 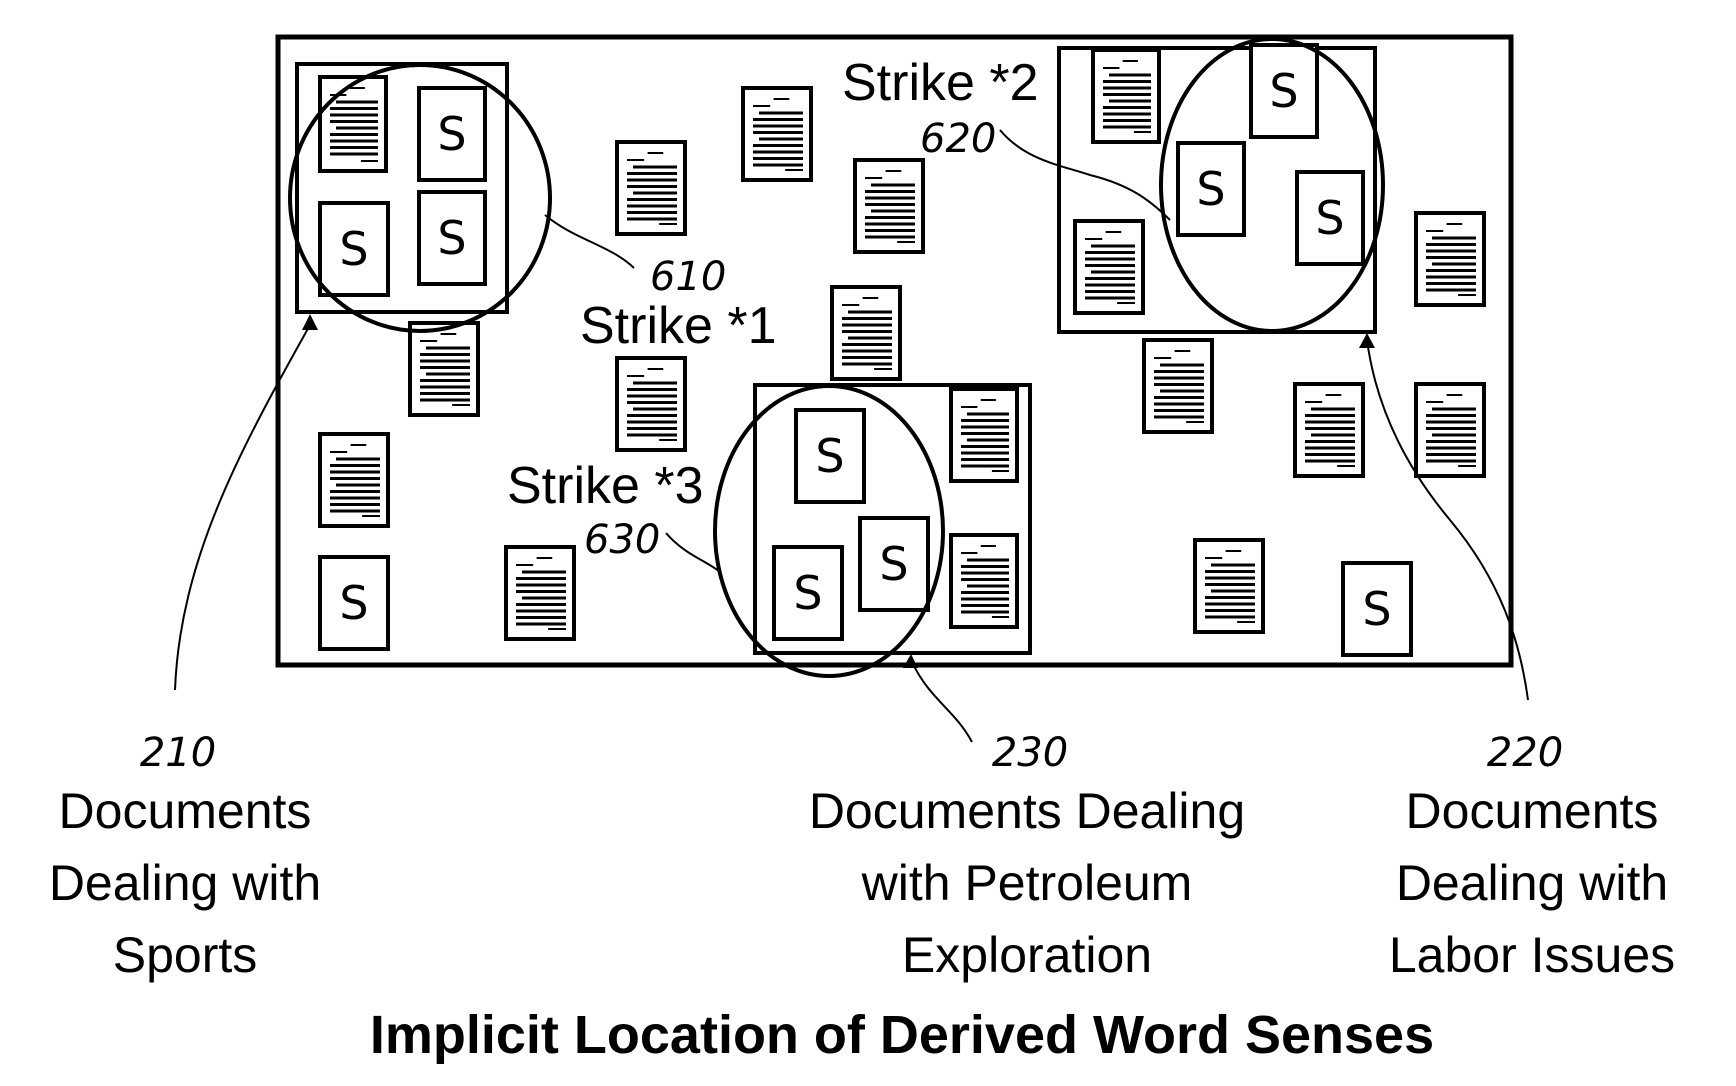 What do you see at coordinates (678, 326) in the screenshot?
I see `sense-label-strike-1: Strike *1` at bounding box center [678, 326].